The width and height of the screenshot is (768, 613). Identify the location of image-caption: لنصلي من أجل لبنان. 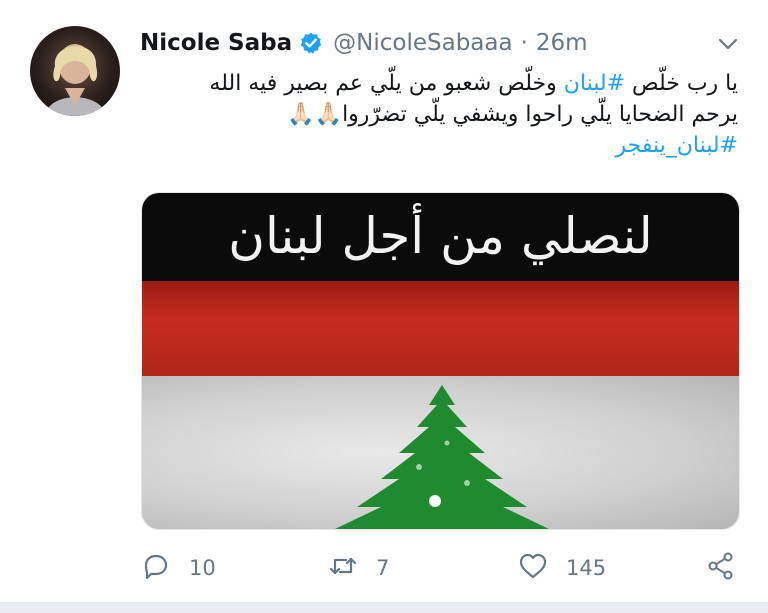
(440, 236).